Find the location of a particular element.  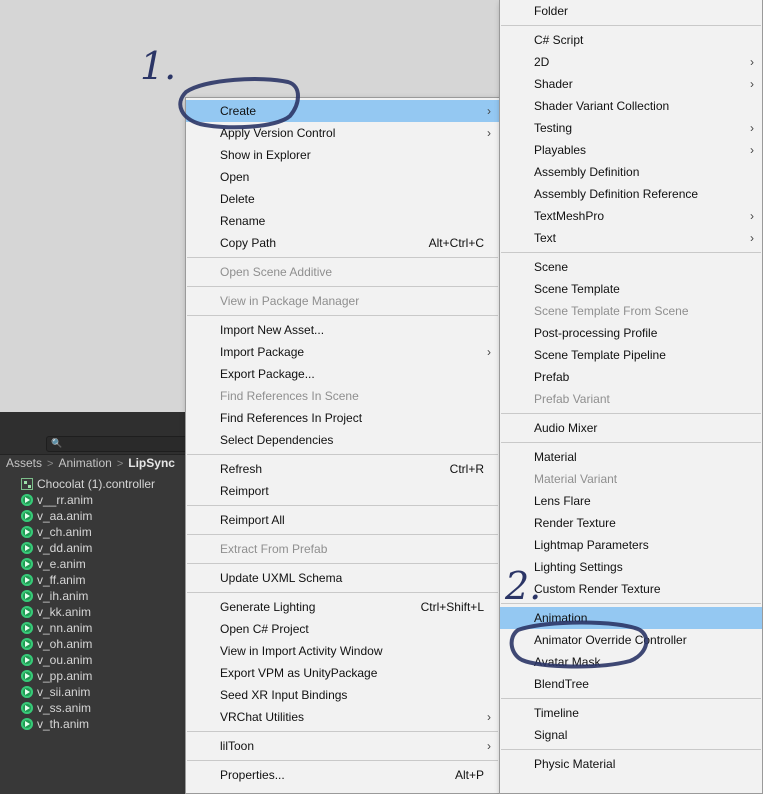

search-icon: 🔍 is located at coordinates (57, 443).